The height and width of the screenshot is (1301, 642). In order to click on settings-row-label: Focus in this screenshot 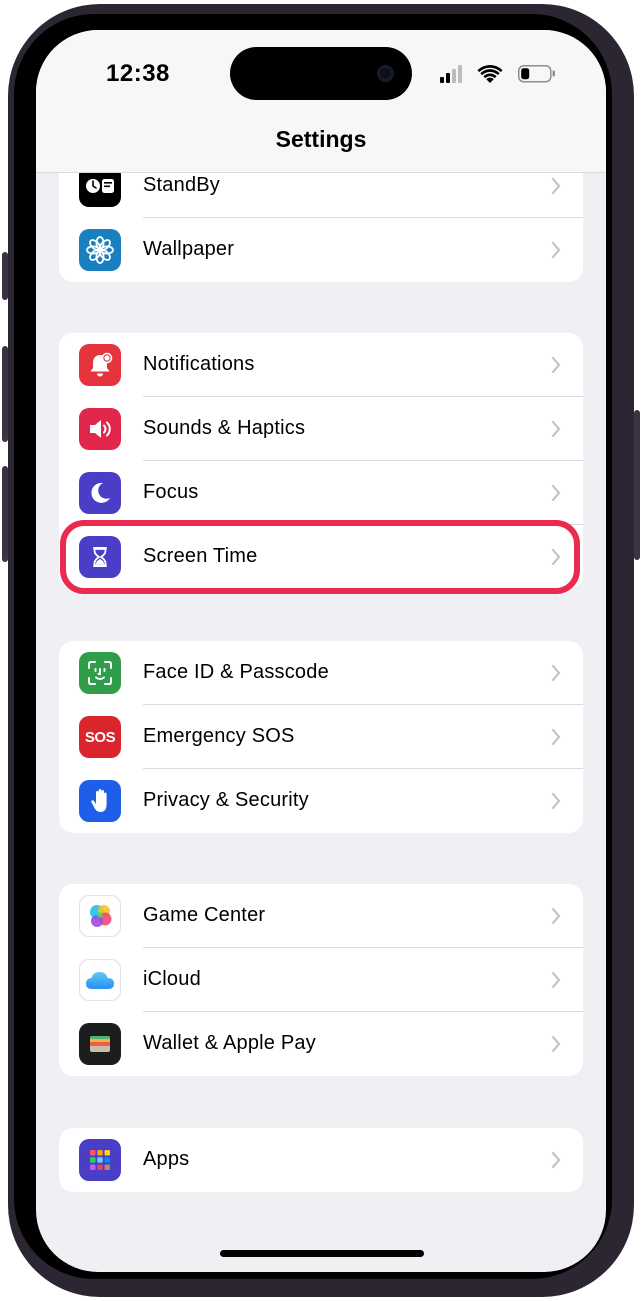, I will do `click(171, 492)`.